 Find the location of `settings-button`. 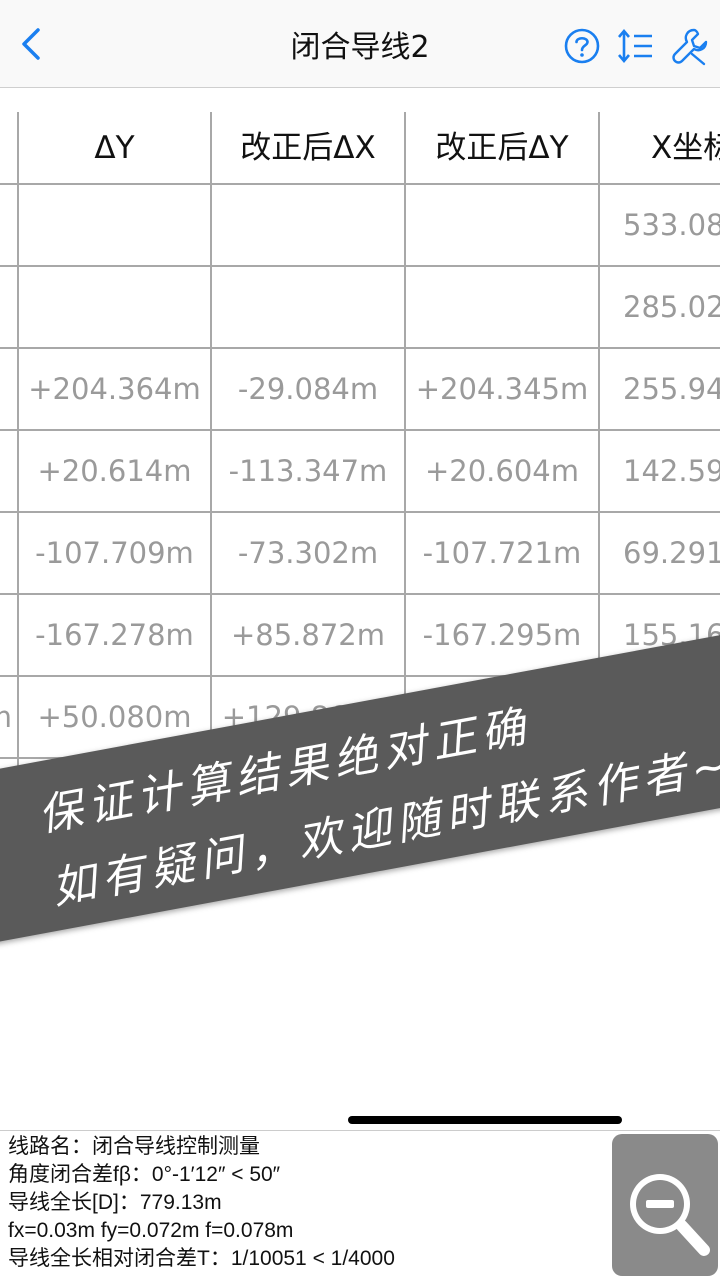

settings-button is located at coordinates (690, 46).